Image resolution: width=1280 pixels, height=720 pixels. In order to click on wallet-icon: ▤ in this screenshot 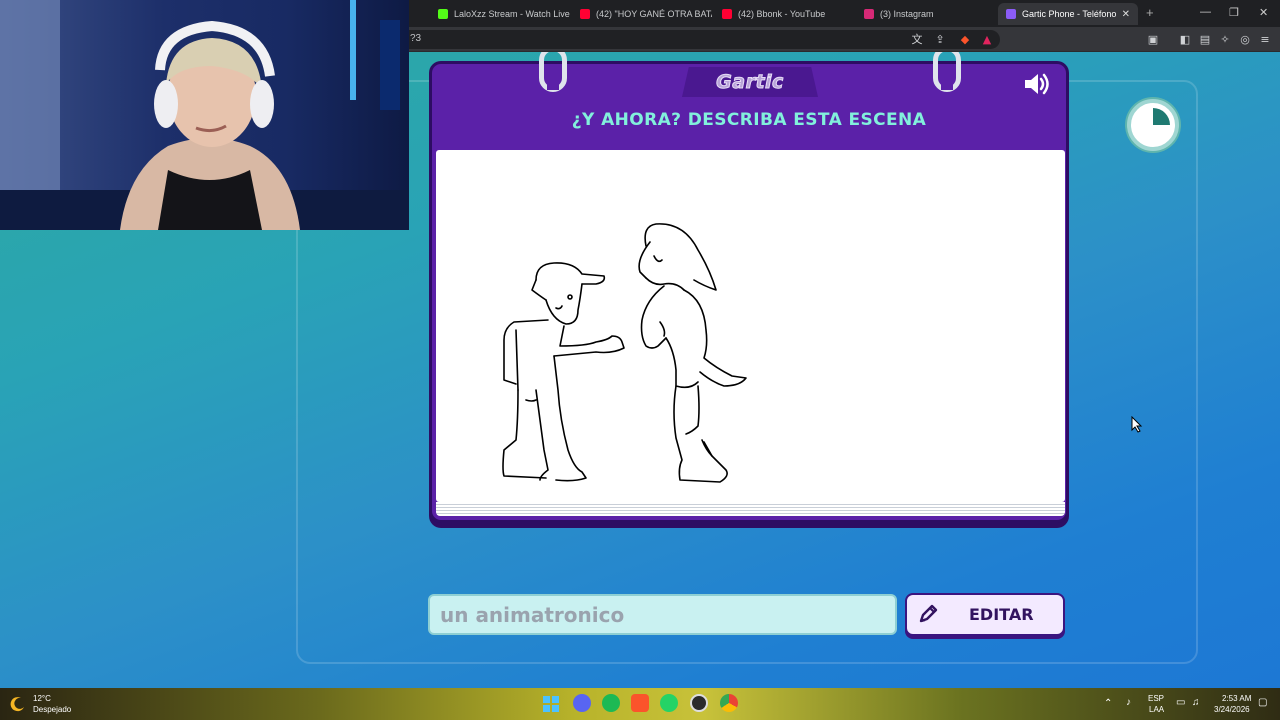, I will do `click(1205, 39)`.